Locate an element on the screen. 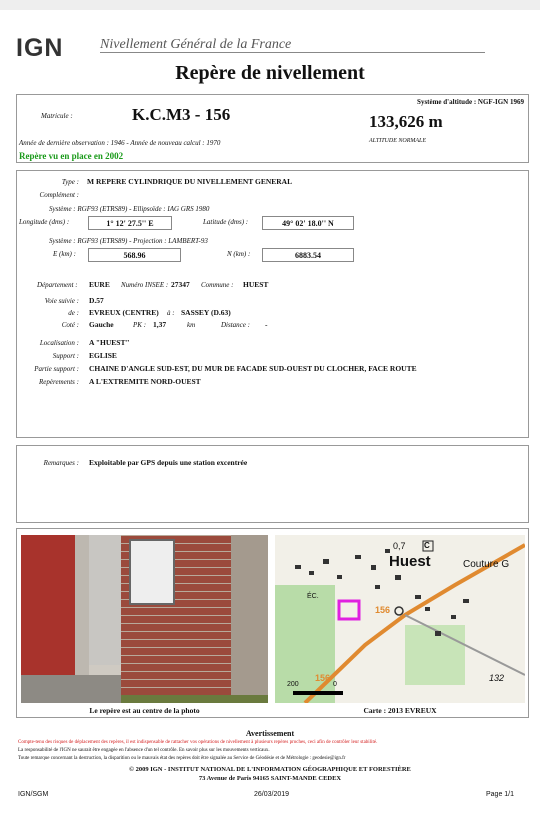 The image size is (540, 833). commune-label: Commune : is located at coordinates (217, 285).